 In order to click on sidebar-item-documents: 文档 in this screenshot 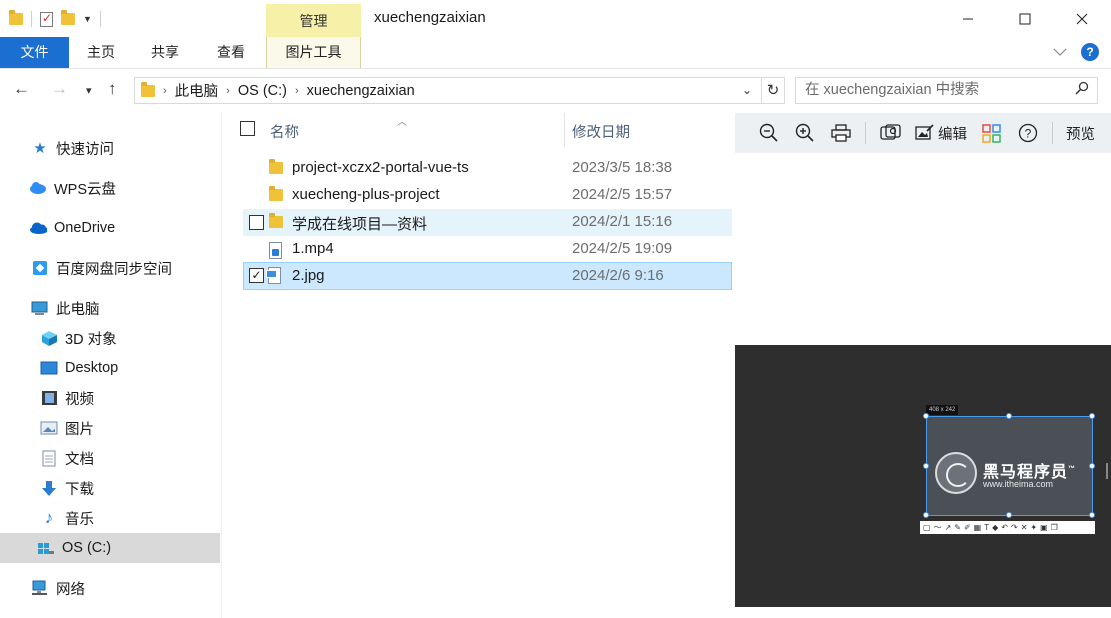, I will do `click(110, 458)`.